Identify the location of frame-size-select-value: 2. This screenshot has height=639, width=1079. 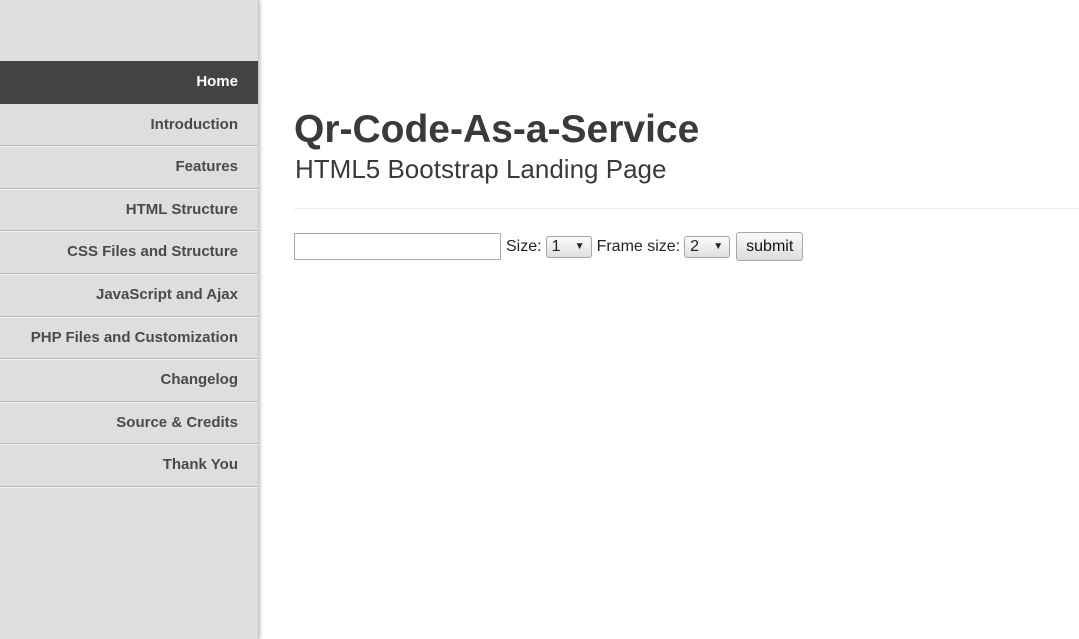
(695, 246).